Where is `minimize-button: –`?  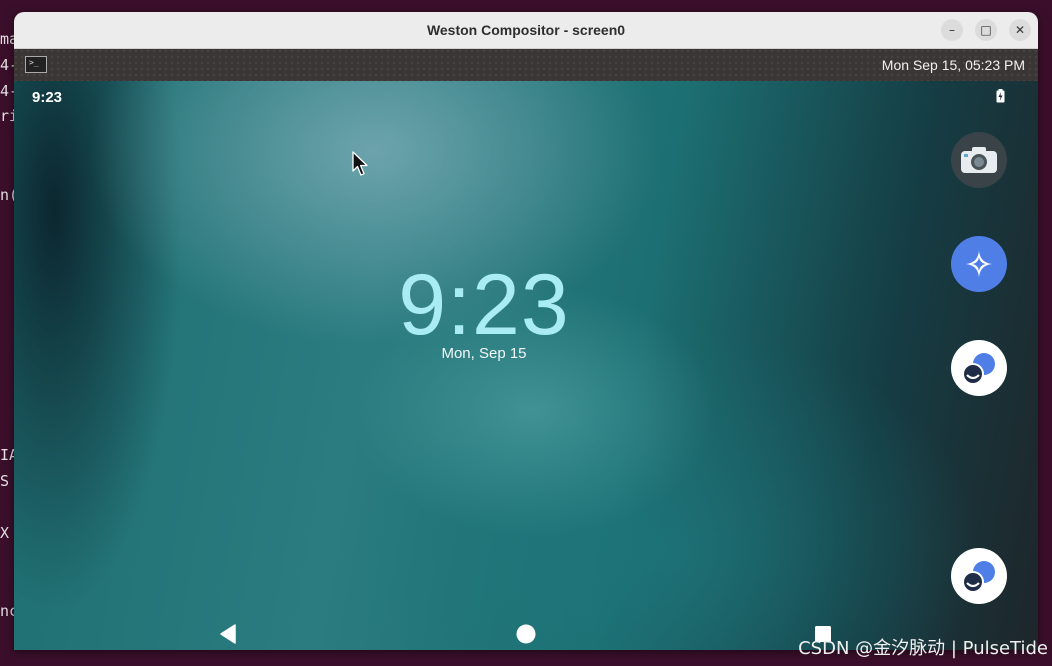
minimize-button: – is located at coordinates (952, 30).